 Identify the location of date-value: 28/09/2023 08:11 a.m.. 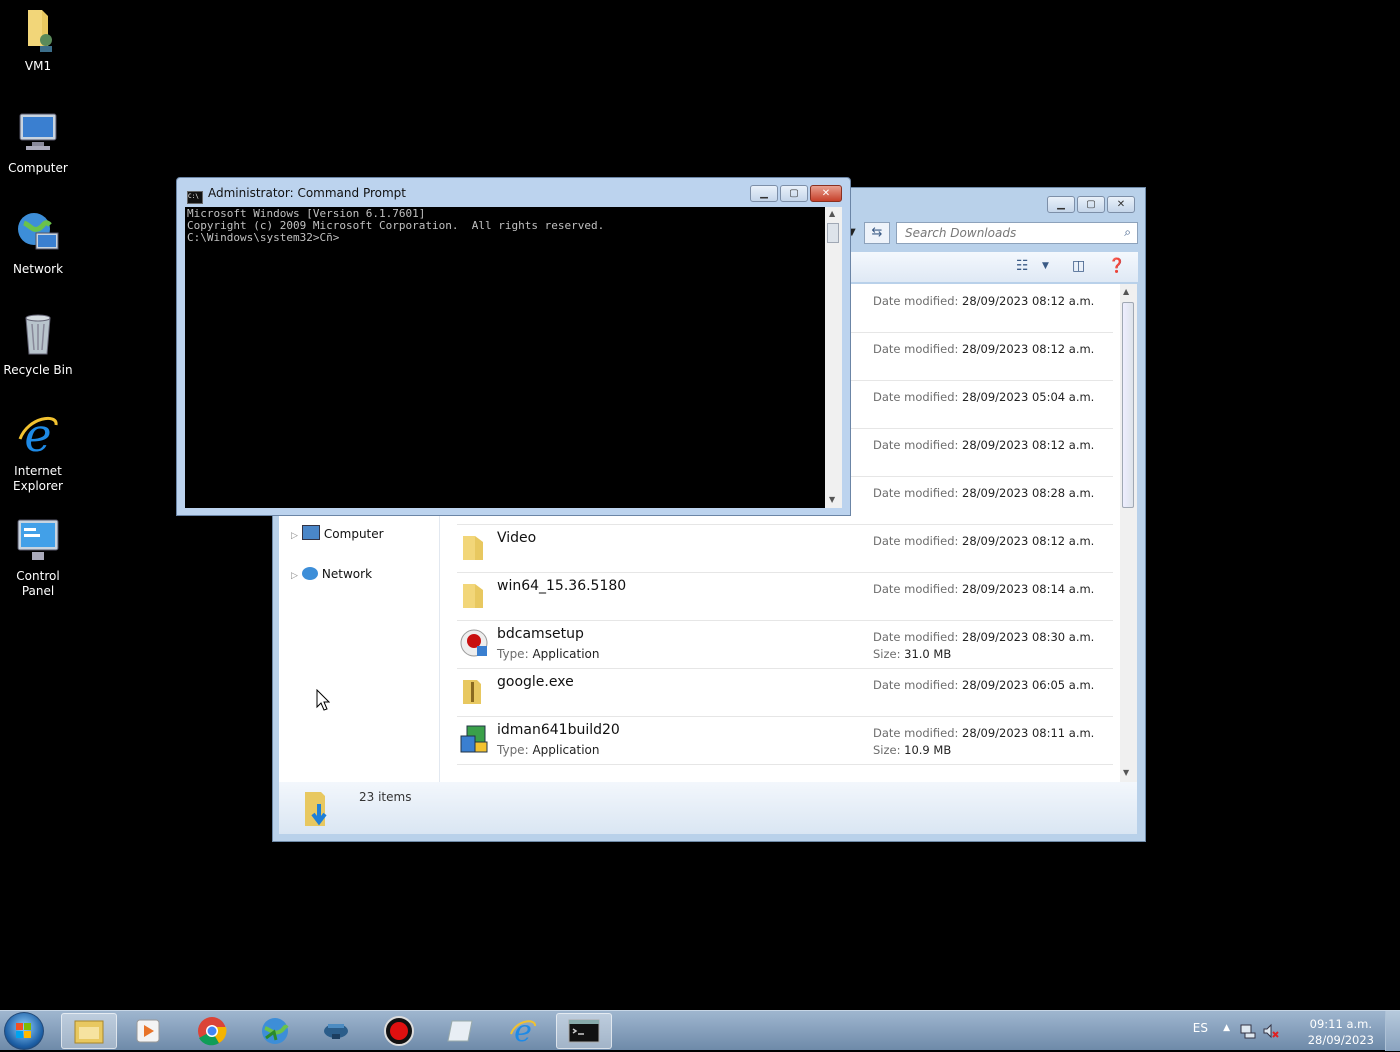
(1028, 733).